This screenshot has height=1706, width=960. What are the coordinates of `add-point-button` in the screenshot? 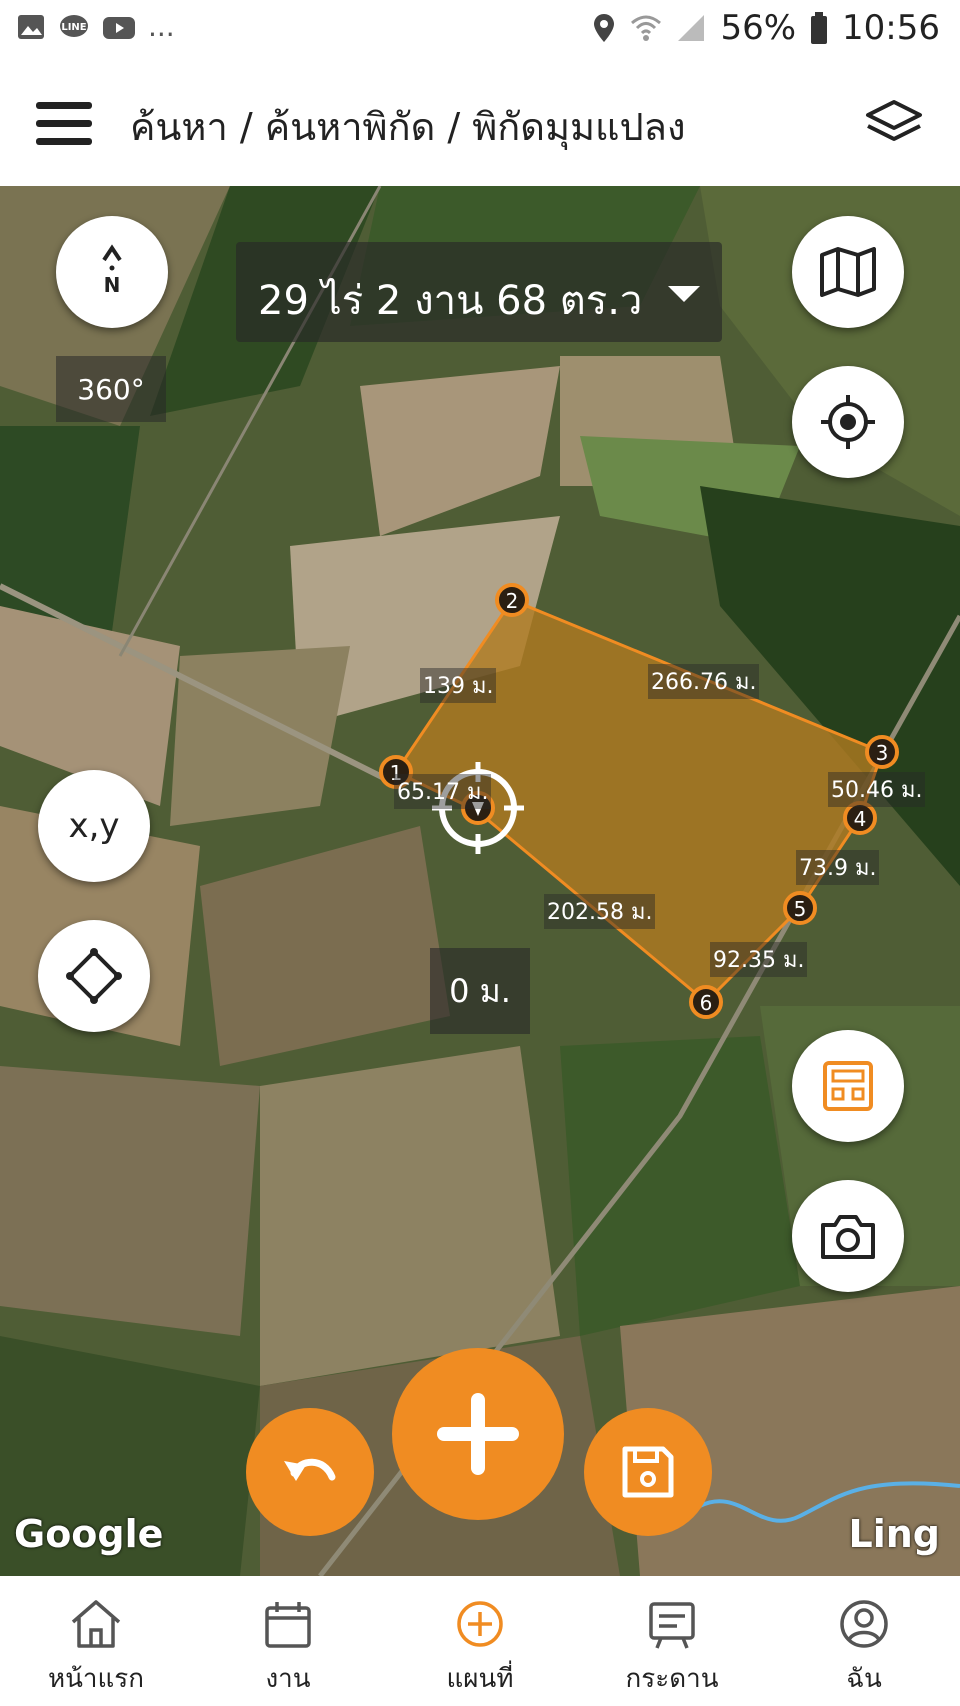 It's located at (478, 1434).